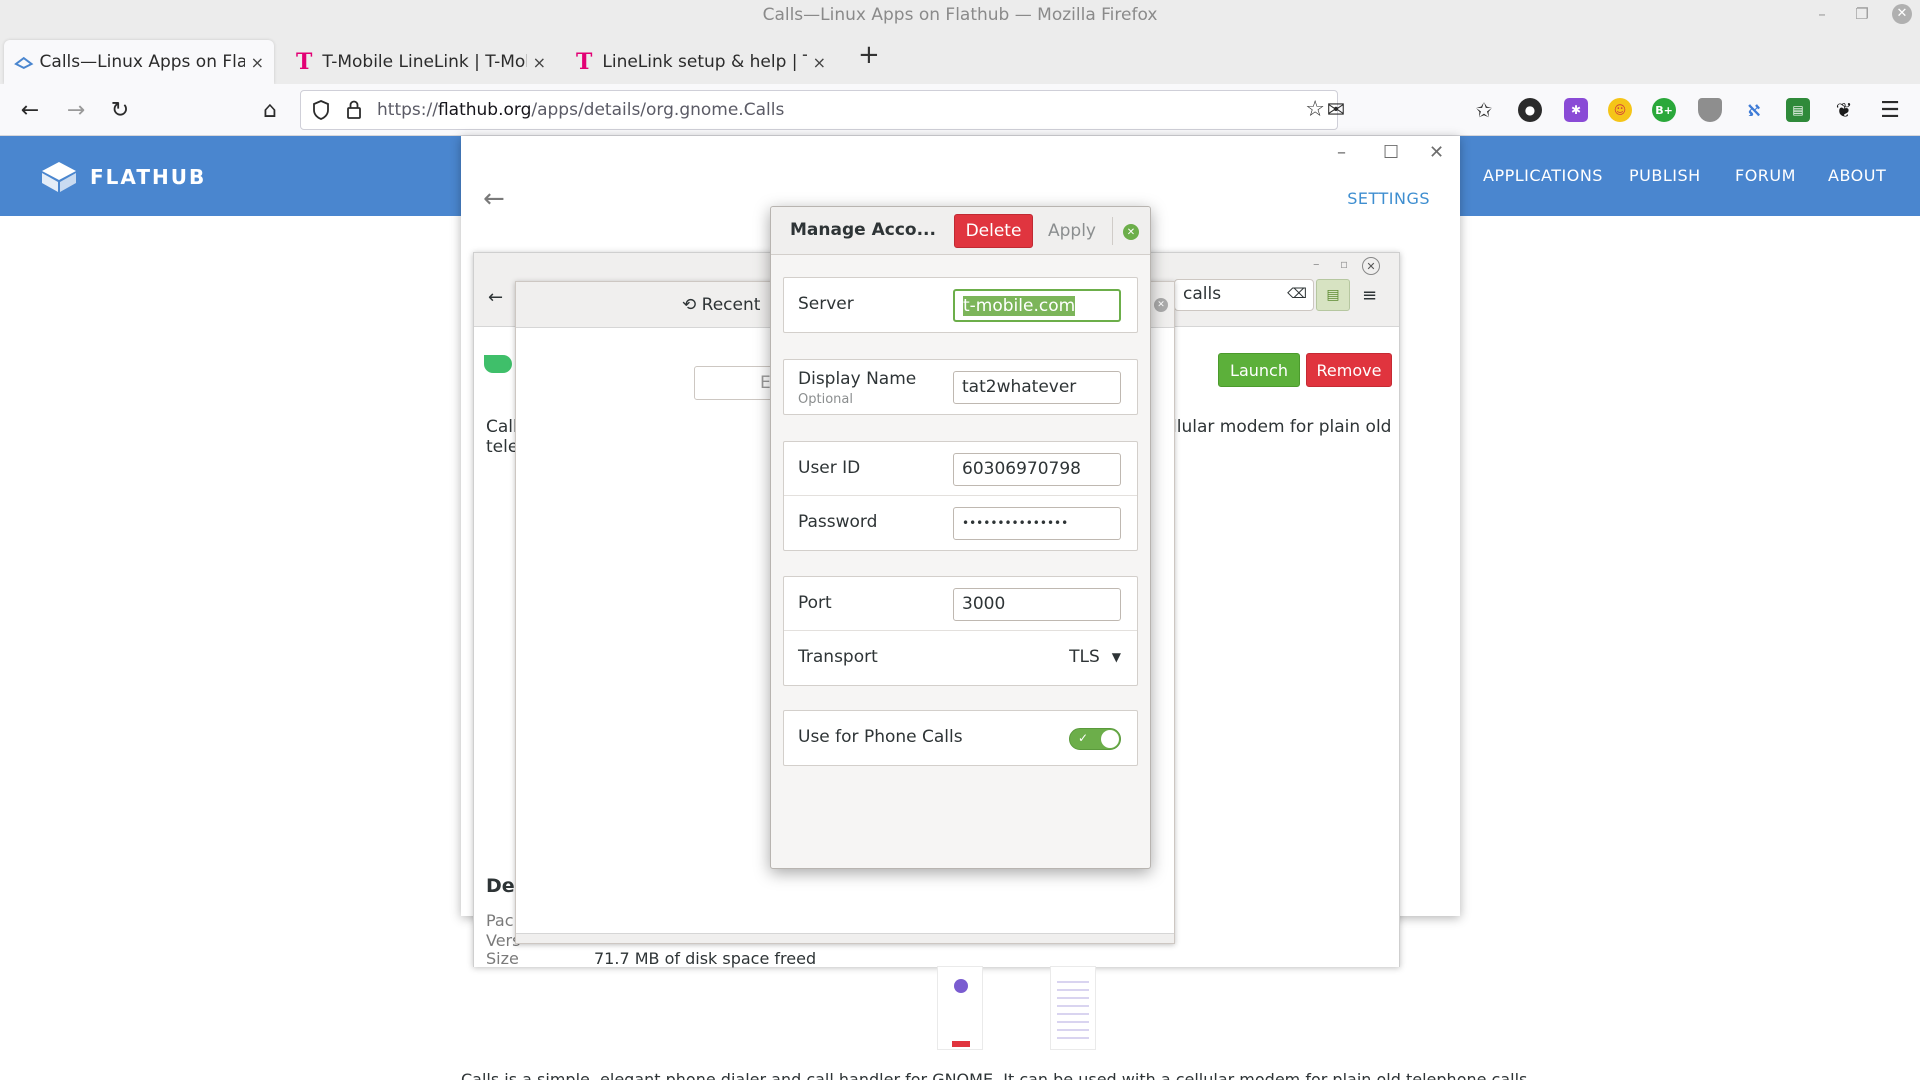 This screenshot has height=1080, width=1920. Describe the element at coordinates (321, 110) in the screenshot. I see `shield-icon` at that location.